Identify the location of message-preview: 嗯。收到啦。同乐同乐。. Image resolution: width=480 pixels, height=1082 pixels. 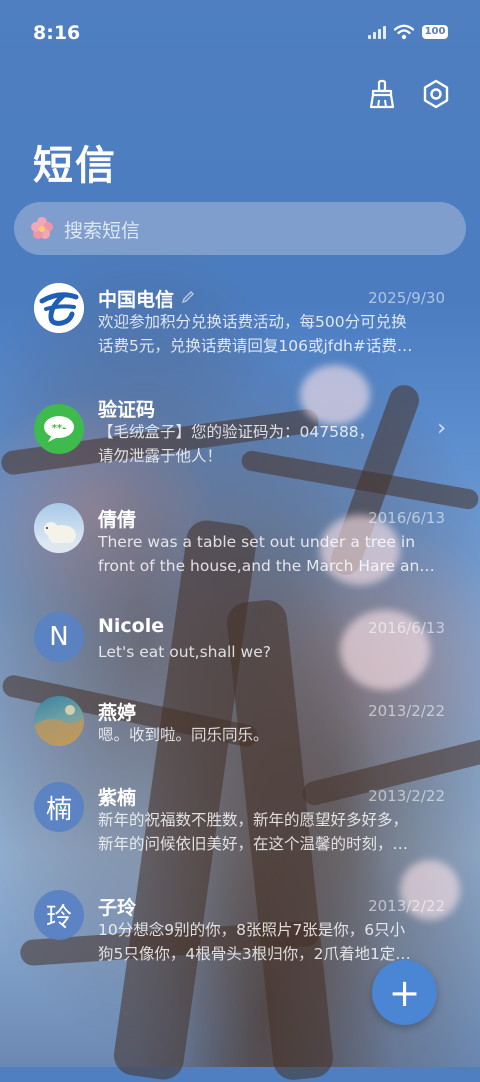
(273, 735).